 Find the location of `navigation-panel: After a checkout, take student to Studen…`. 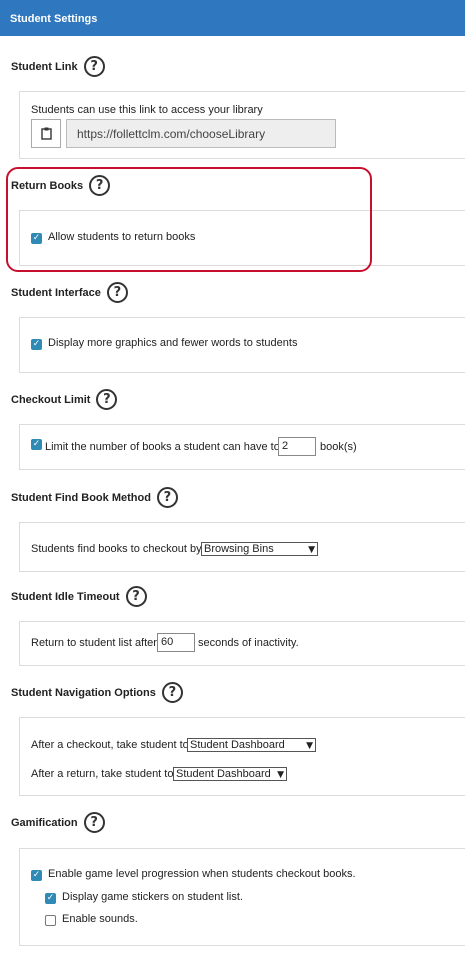

navigation-panel: After a checkout, take student to Studen… is located at coordinates (242, 756).